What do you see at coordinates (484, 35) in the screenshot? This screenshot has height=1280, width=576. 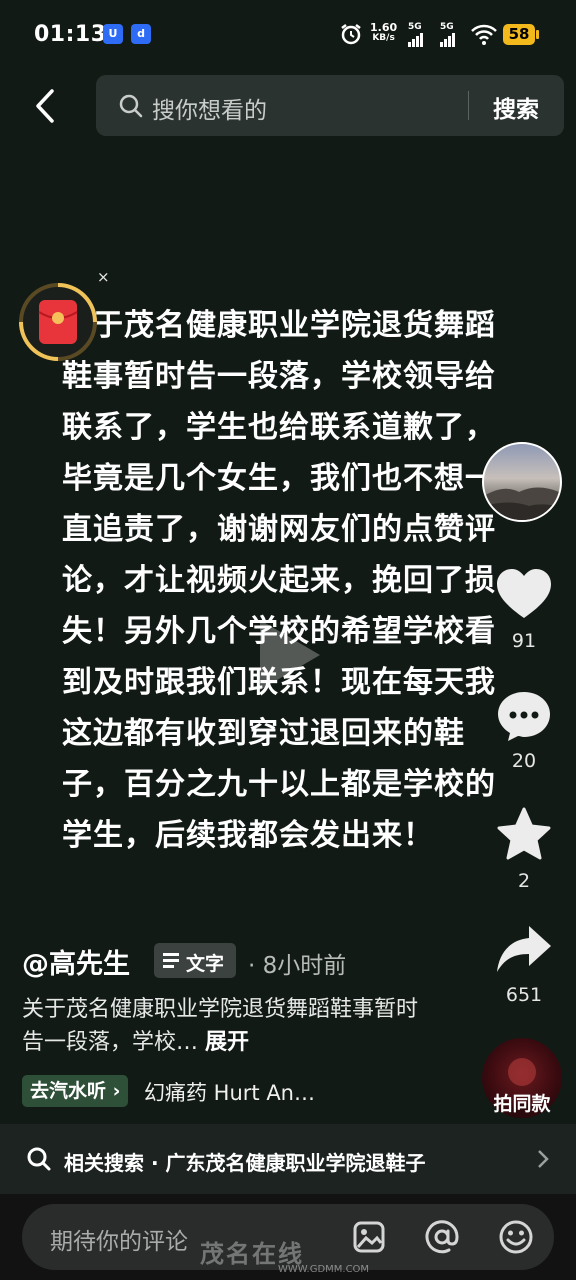 I see `wifi-icon` at bounding box center [484, 35].